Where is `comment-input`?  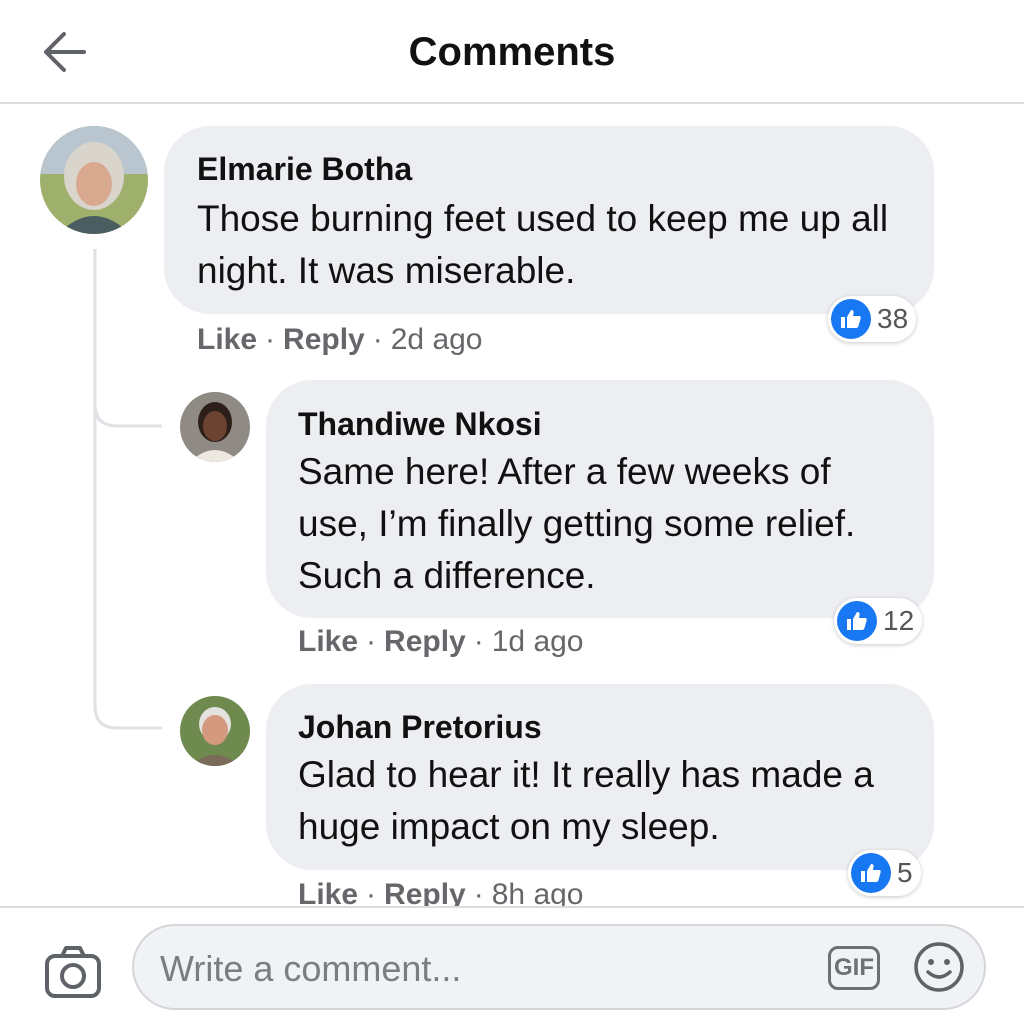
comment-input is located at coordinates (480, 969).